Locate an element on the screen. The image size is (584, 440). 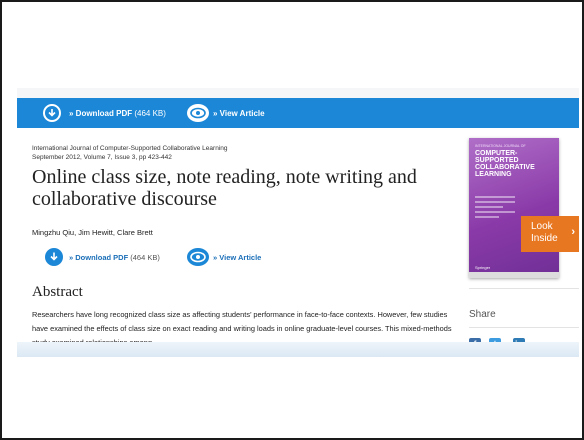
view-article-link-inline: » View Article is located at coordinates (237, 257).